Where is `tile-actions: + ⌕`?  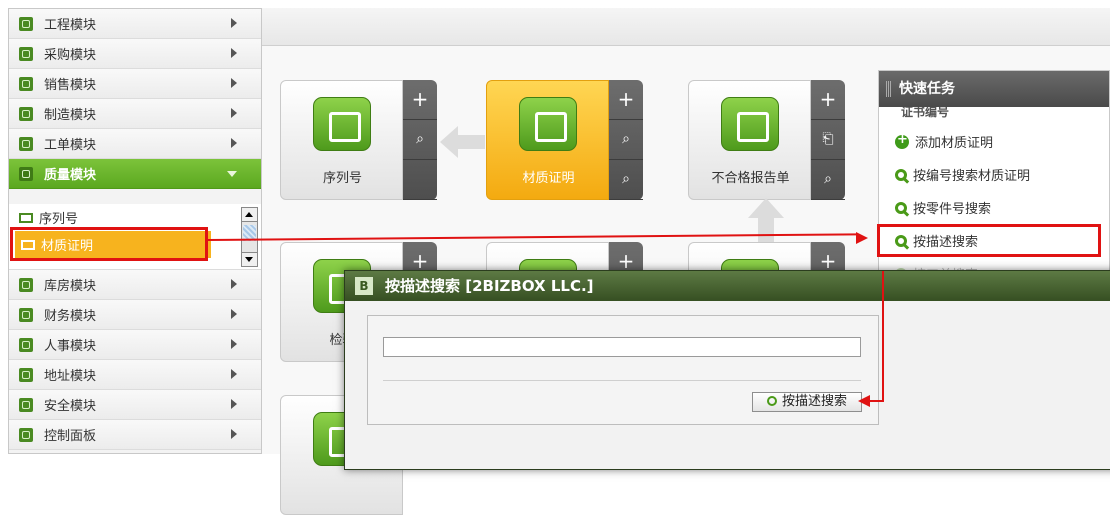 tile-actions: + ⌕ is located at coordinates (420, 140).